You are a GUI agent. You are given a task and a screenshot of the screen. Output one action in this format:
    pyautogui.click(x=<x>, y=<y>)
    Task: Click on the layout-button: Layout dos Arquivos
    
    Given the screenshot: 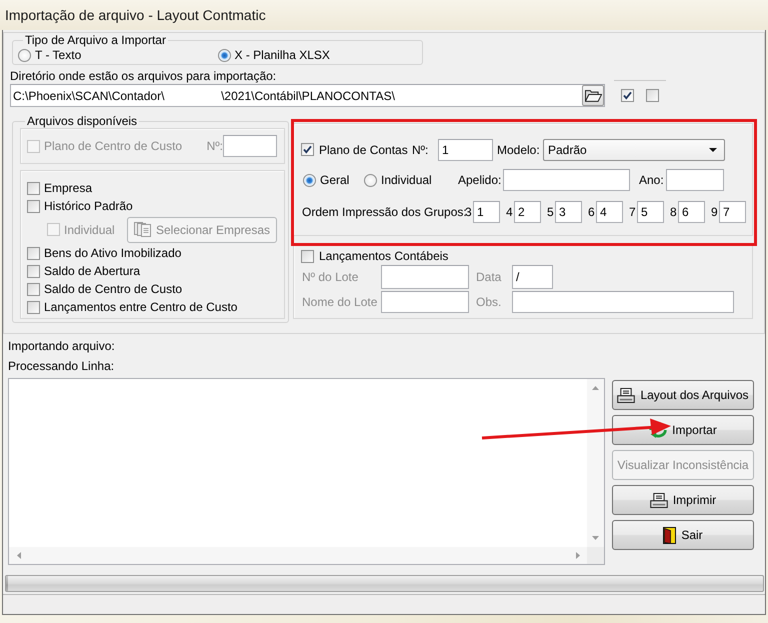 What is the action you would take?
    pyautogui.click(x=683, y=395)
    